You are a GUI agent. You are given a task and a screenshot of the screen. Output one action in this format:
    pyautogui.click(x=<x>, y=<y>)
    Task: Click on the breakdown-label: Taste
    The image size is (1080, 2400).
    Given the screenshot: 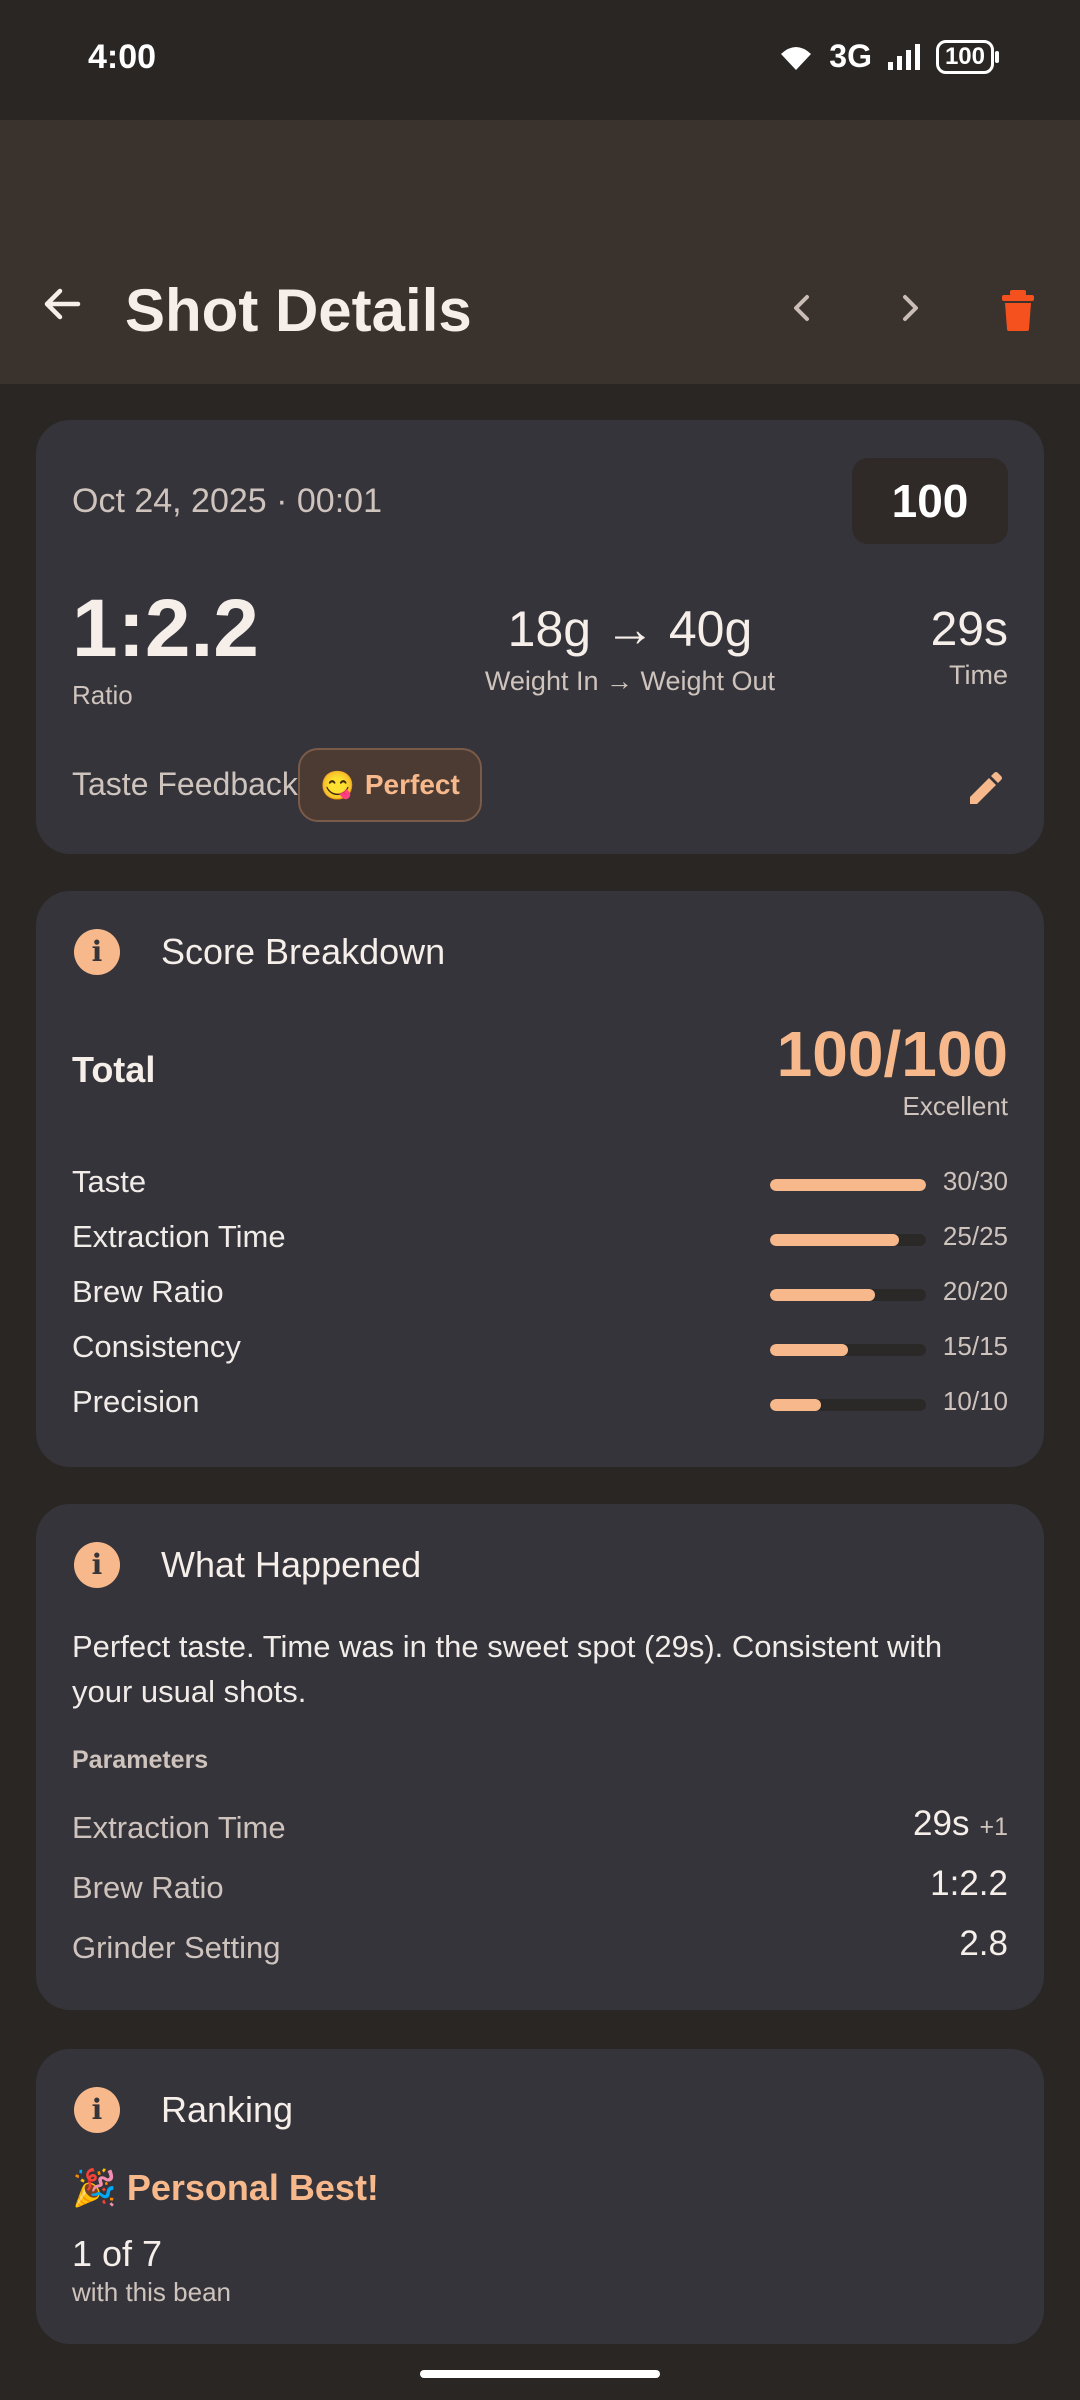 What is the action you would take?
    pyautogui.click(x=109, y=1181)
    